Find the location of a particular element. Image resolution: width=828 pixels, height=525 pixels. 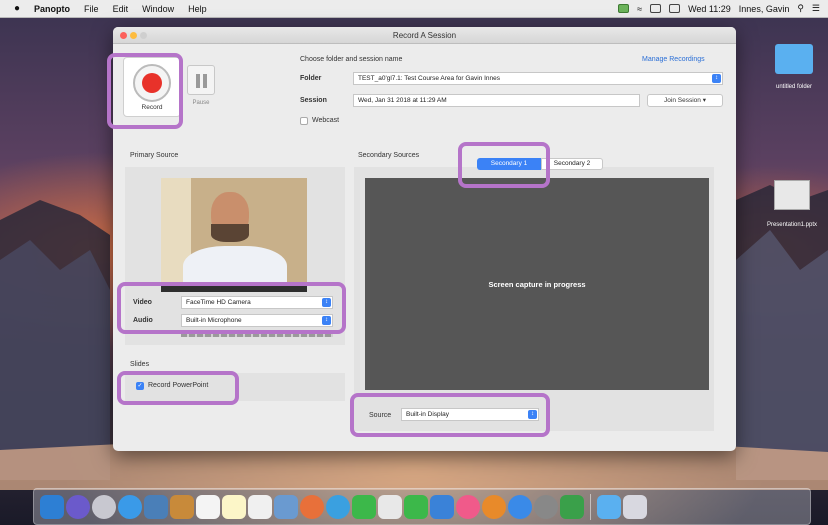

pause-icon is located at coordinates (201, 80).